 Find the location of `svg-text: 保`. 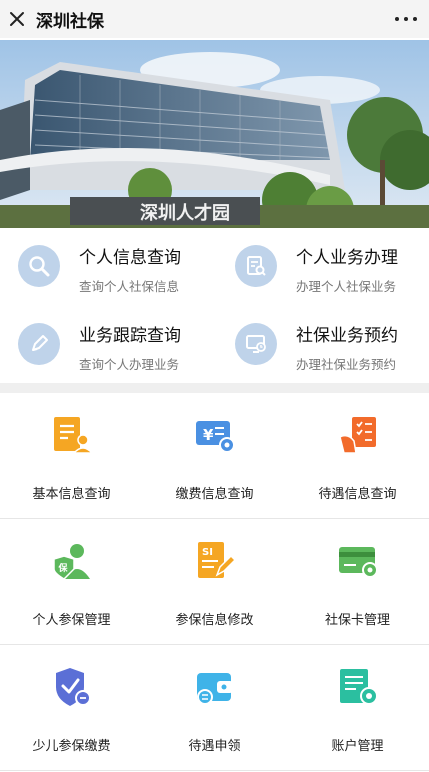

svg-text: 保 is located at coordinates (62, 568).